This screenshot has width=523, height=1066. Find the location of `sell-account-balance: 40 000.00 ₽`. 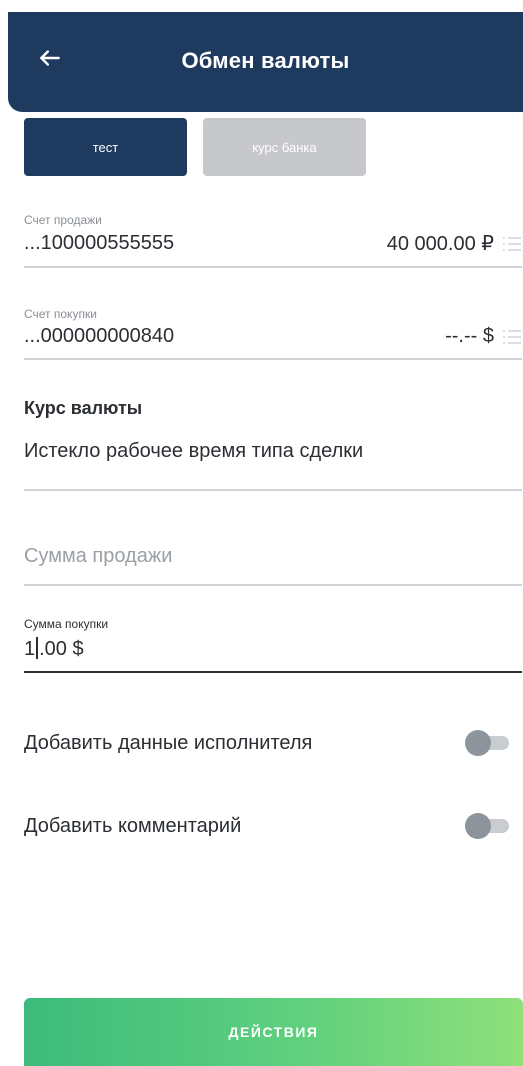

sell-account-balance: 40 000.00 ₽ is located at coordinates (440, 244).